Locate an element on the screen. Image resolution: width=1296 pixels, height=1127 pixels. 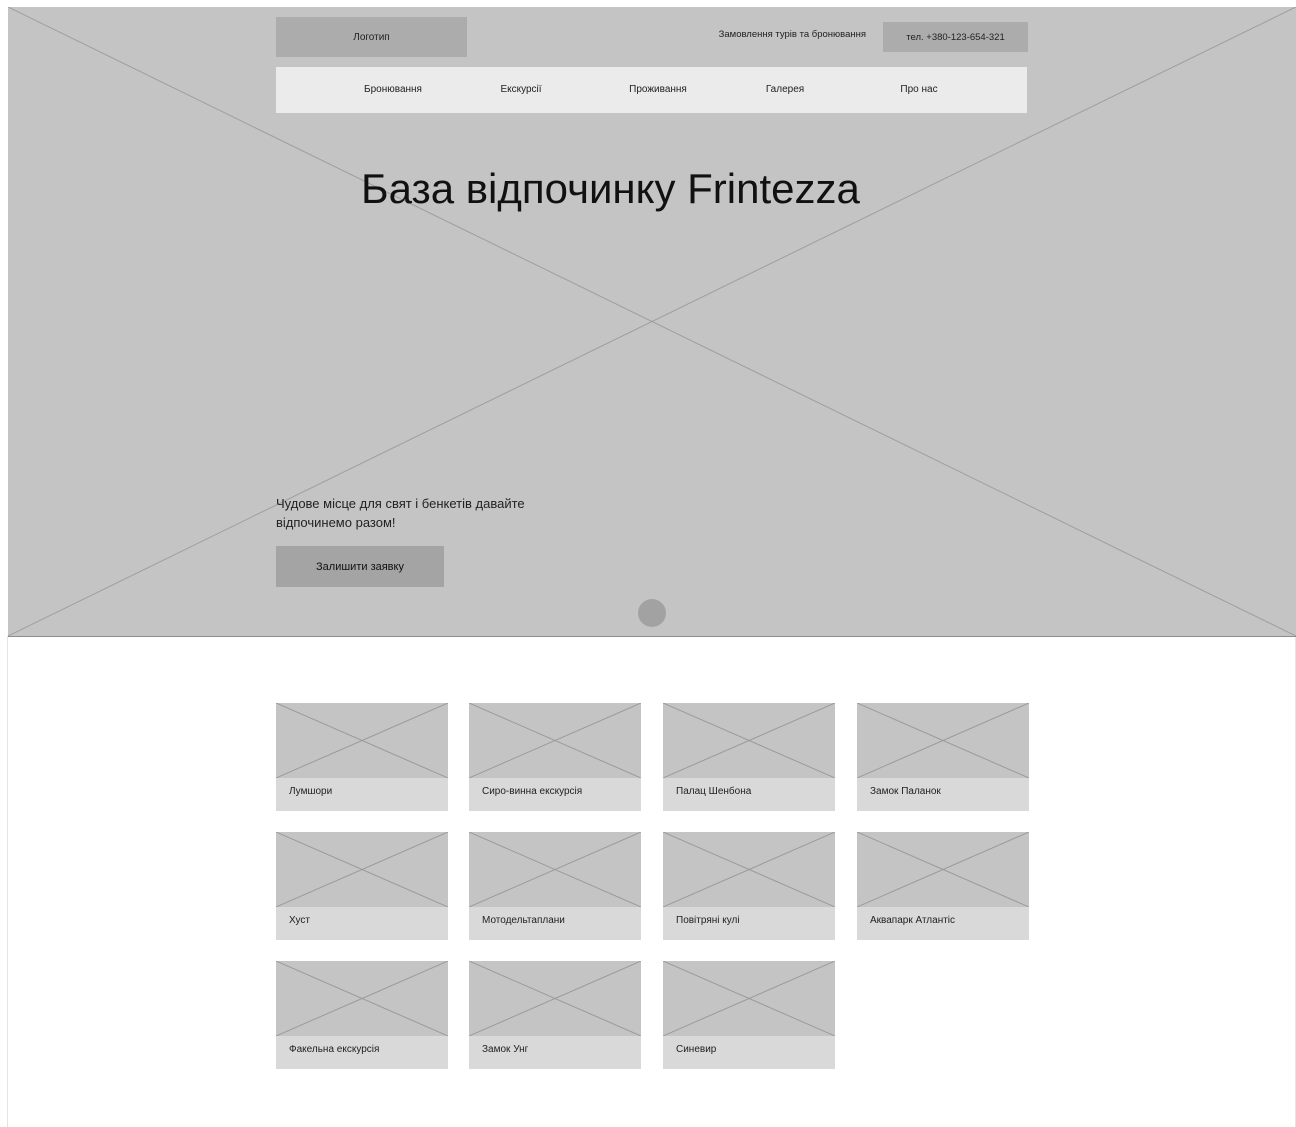
tour-card-label: Замок Унг is located at coordinates (505, 1049).